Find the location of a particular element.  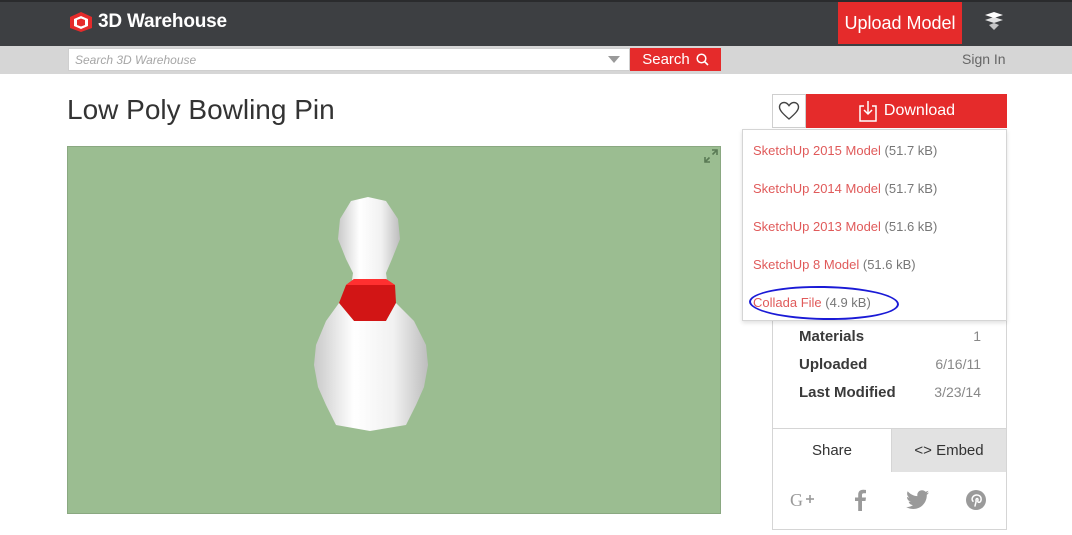

share-embed-tabs: Share <> Embed is located at coordinates (889, 450).